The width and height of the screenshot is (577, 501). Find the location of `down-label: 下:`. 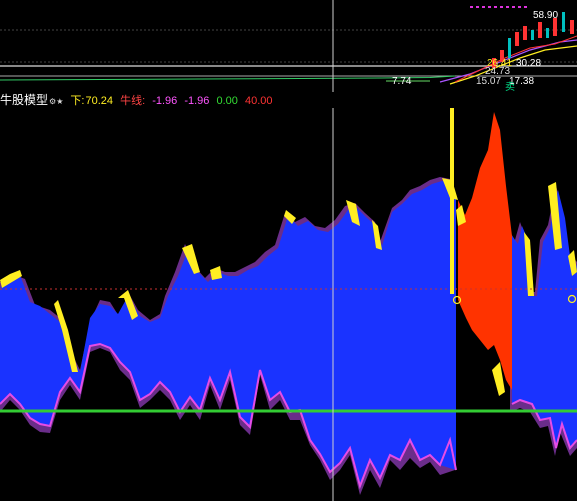

down-label: 下: is located at coordinates (77, 101).